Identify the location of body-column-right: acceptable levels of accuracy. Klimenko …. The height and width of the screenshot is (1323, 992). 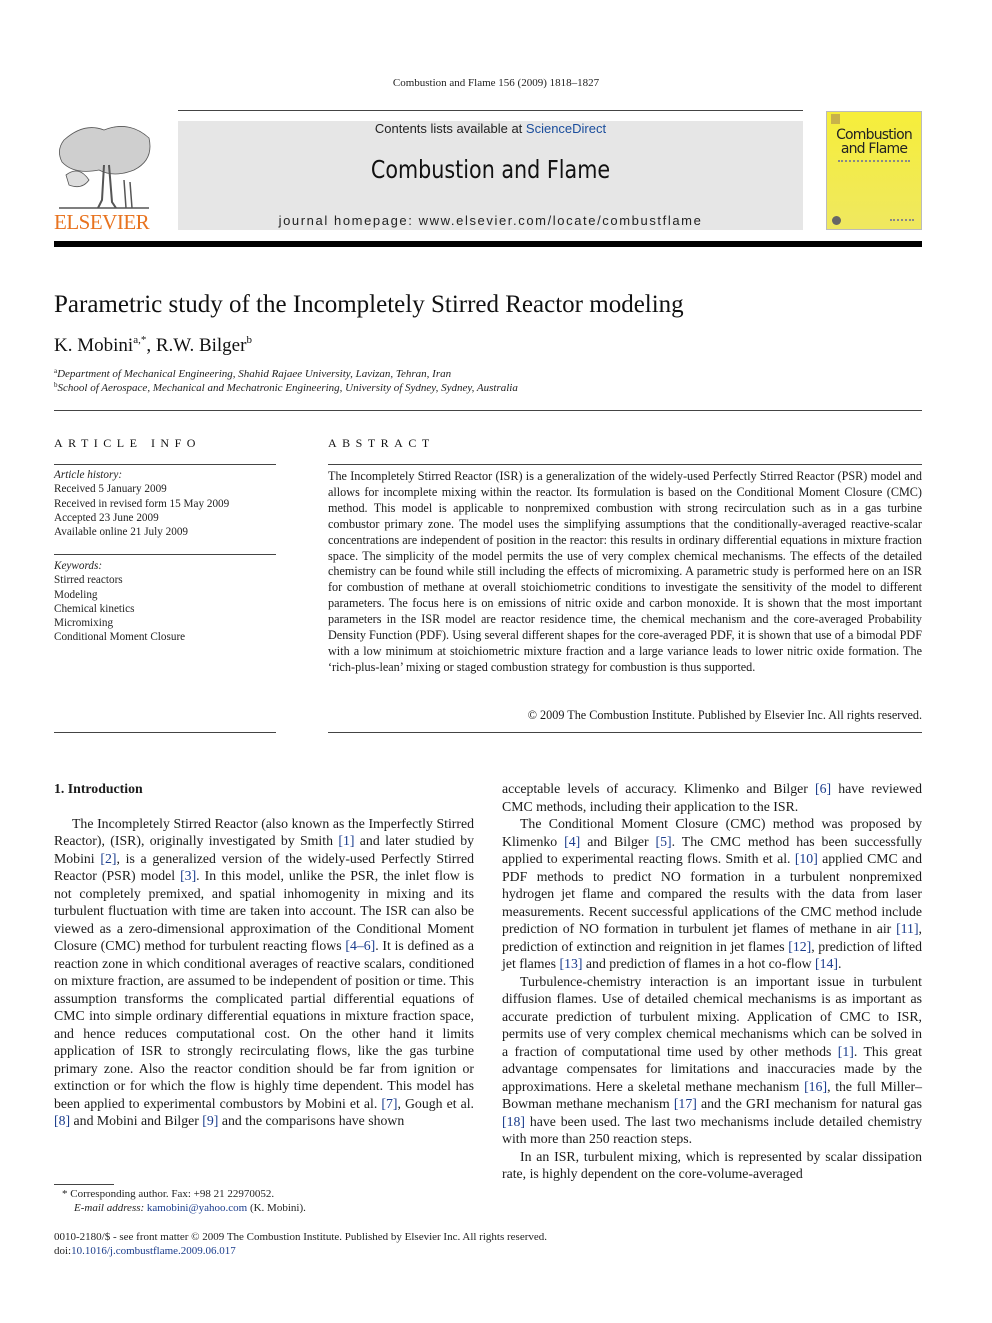
(712, 981).